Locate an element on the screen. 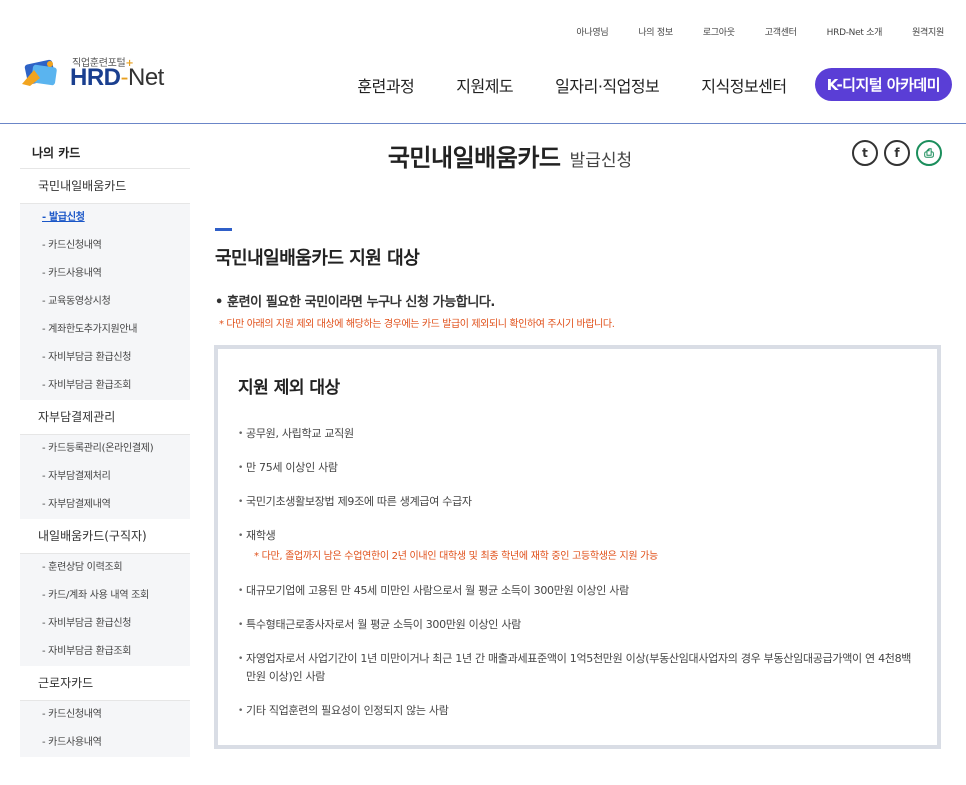 This screenshot has height=785, width=966. sidebar-group-jobseeker-card: 내일배움카드(구직자) is located at coordinates (105, 536).